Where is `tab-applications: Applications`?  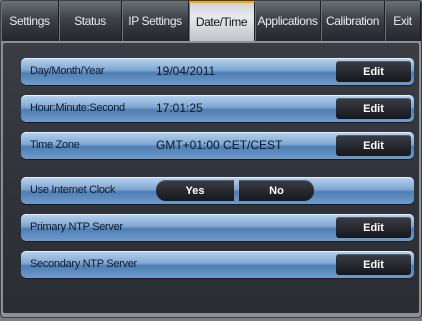 tab-applications: Applications is located at coordinates (288, 21).